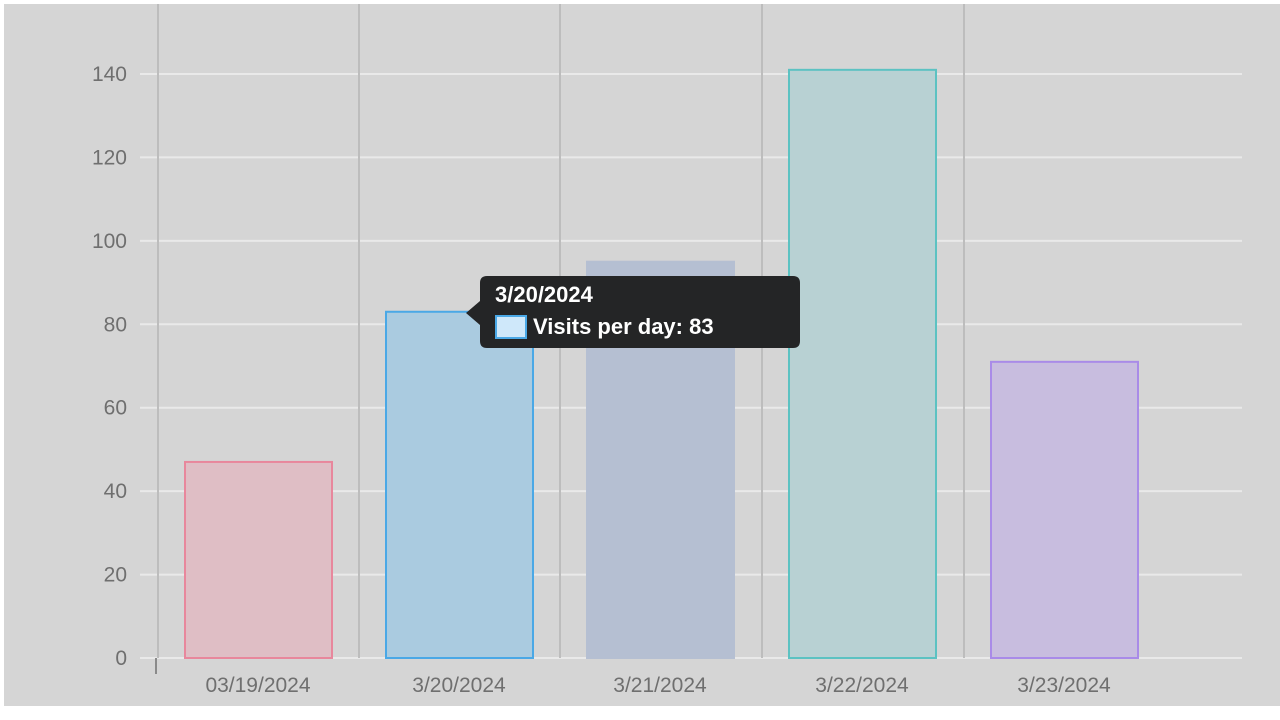  I want to click on tooltip: 3/20/2024 Visits per day: 83, so click(633, 312).